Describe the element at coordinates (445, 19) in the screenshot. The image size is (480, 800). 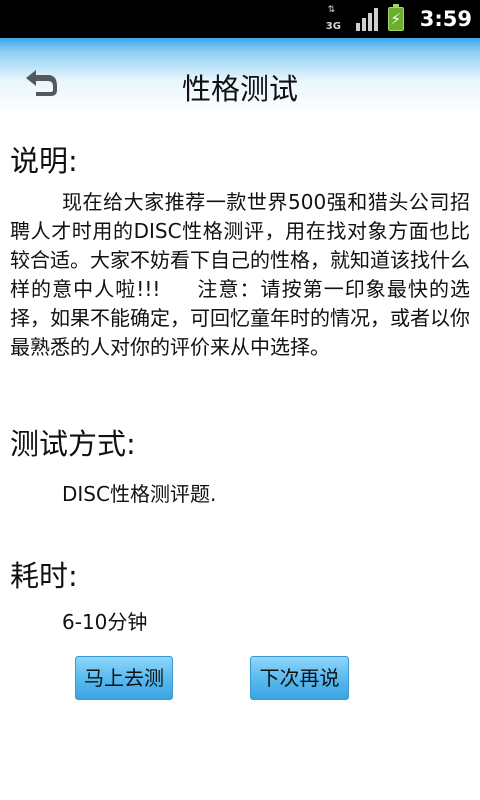
I see `status-time: 3:59` at that location.